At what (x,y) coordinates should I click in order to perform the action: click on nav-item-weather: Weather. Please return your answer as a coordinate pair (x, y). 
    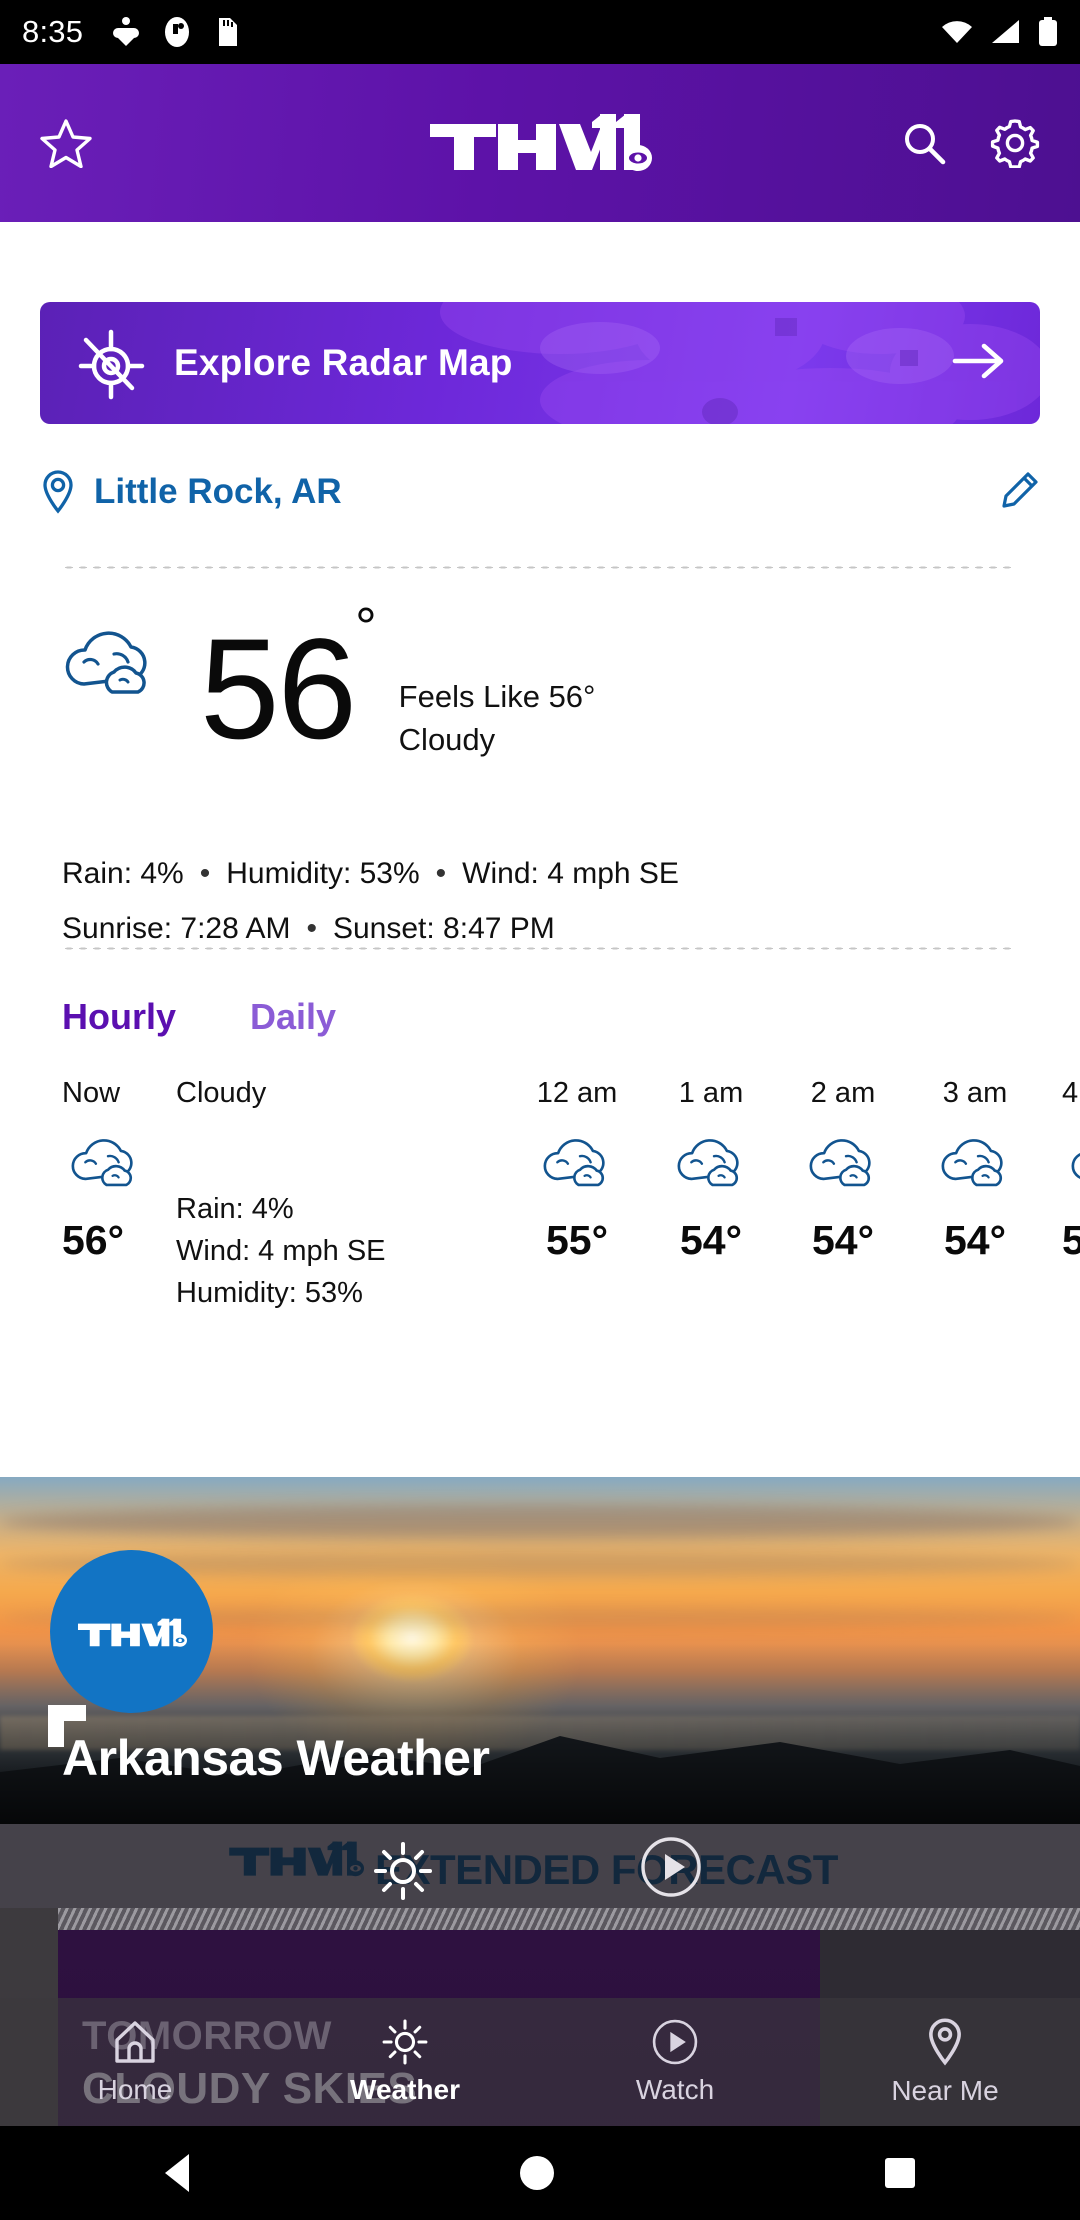
    Looking at the image, I should click on (405, 2062).